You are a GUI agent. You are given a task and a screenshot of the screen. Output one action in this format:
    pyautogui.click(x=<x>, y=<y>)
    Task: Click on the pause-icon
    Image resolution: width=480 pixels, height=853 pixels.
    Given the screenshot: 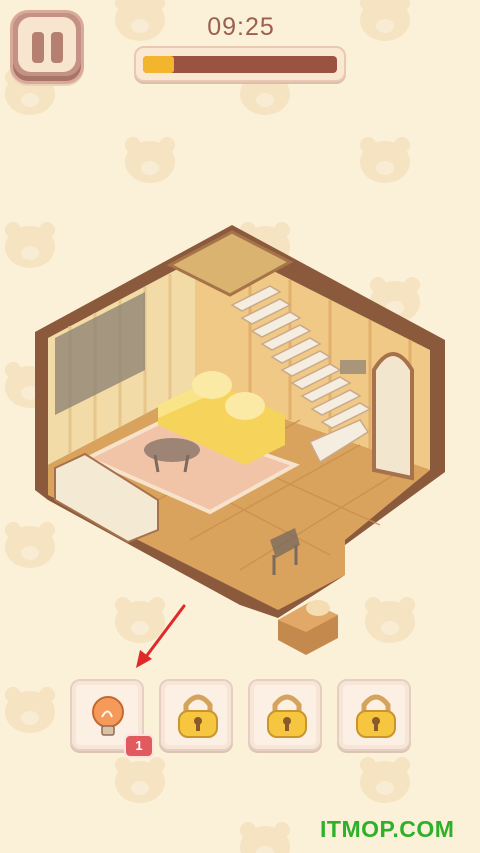 What is the action you would take?
    pyautogui.click(x=47, y=44)
    